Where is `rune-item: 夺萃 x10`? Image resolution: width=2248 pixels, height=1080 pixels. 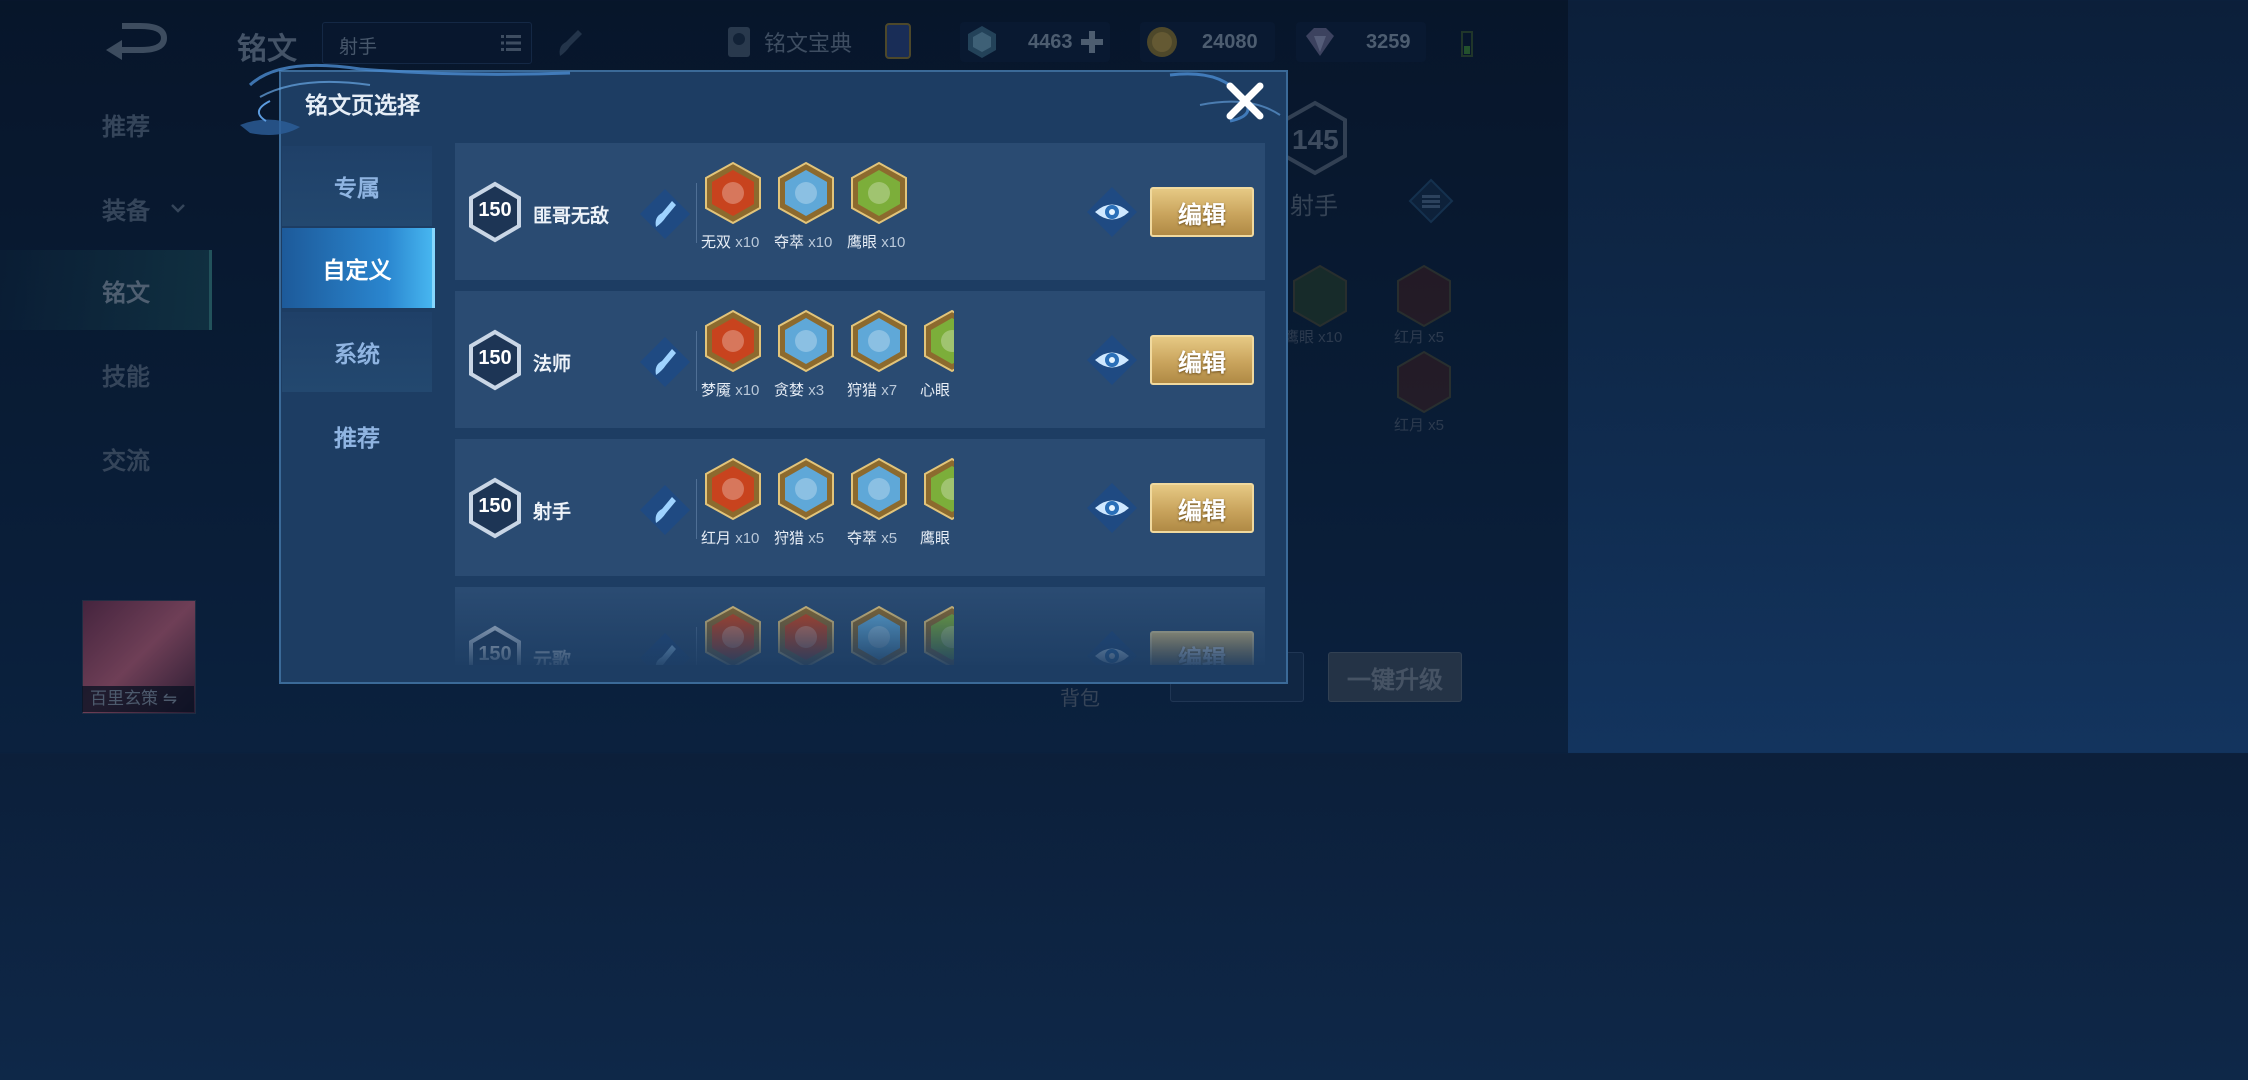
rune-item: 夺萃 x10 is located at coordinates (810, 211).